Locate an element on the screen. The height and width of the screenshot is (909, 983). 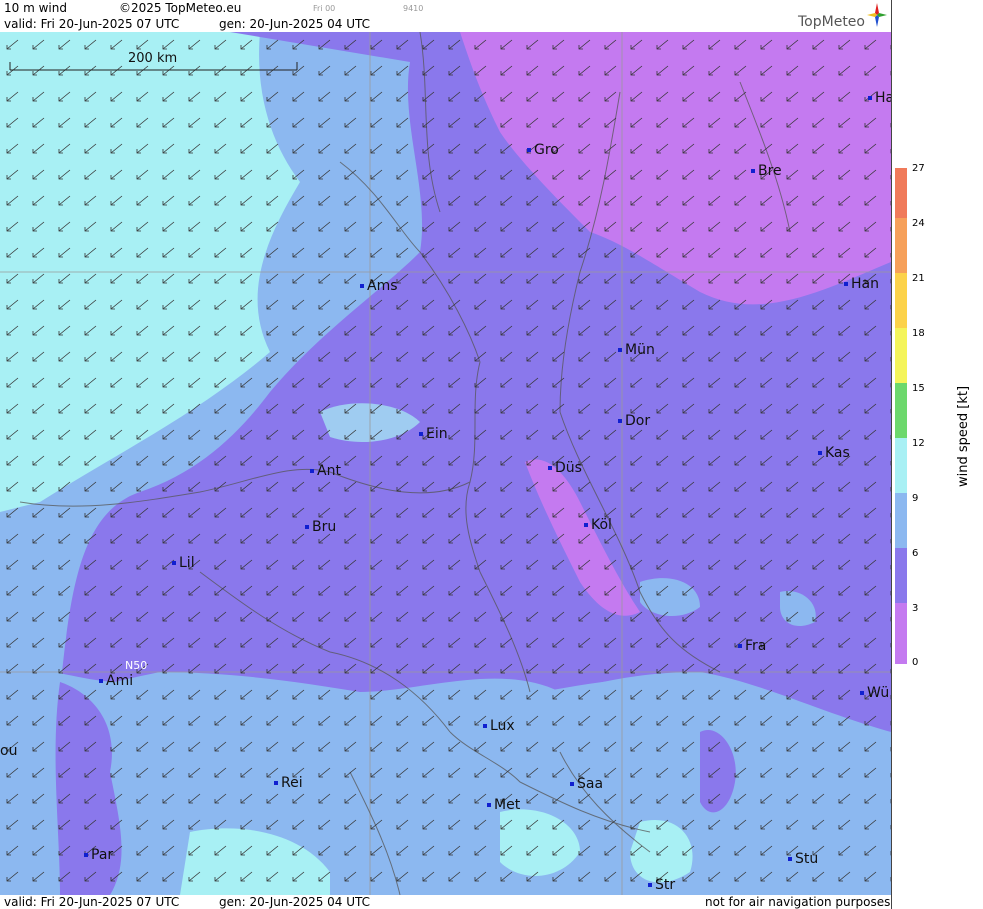
city-marker: Bre is located at coordinates (766, 171).